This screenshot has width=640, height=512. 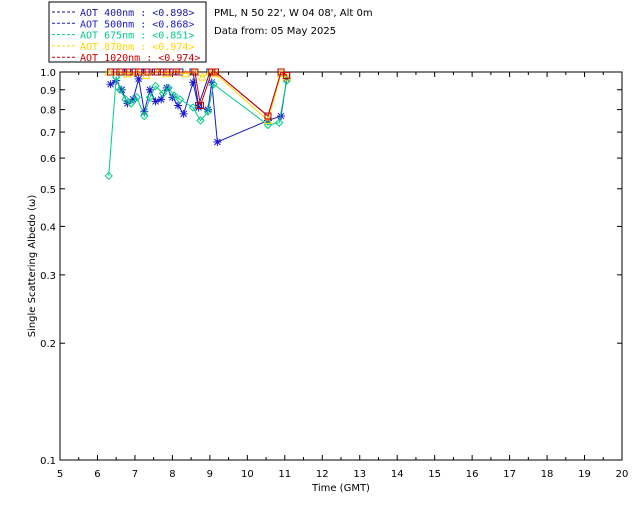 I want to click on x-tick-label: 9, so click(x=210, y=474).